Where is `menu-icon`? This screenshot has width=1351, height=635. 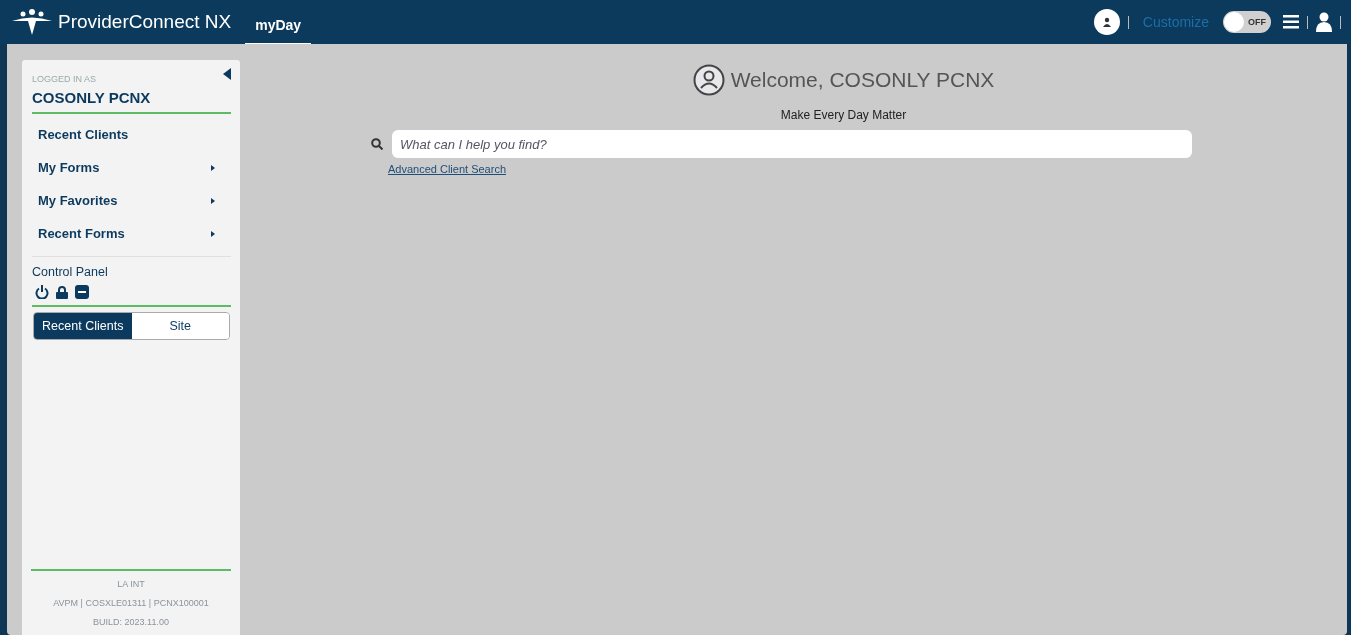
menu-icon is located at coordinates (1291, 22).